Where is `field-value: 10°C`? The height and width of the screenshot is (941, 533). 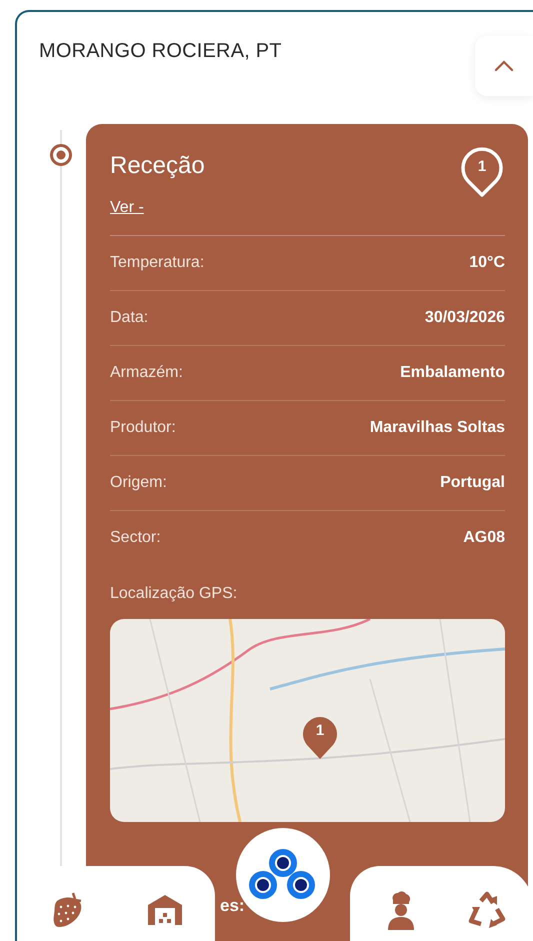 field-value: 10°C is located at coordinates (487, 263).